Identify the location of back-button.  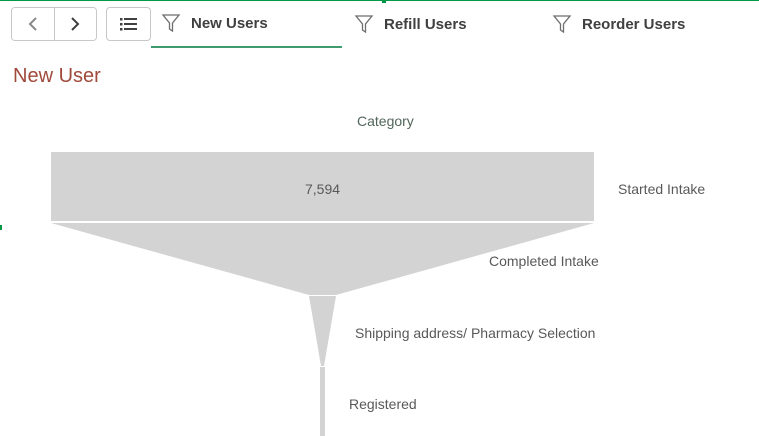
(33, 24).